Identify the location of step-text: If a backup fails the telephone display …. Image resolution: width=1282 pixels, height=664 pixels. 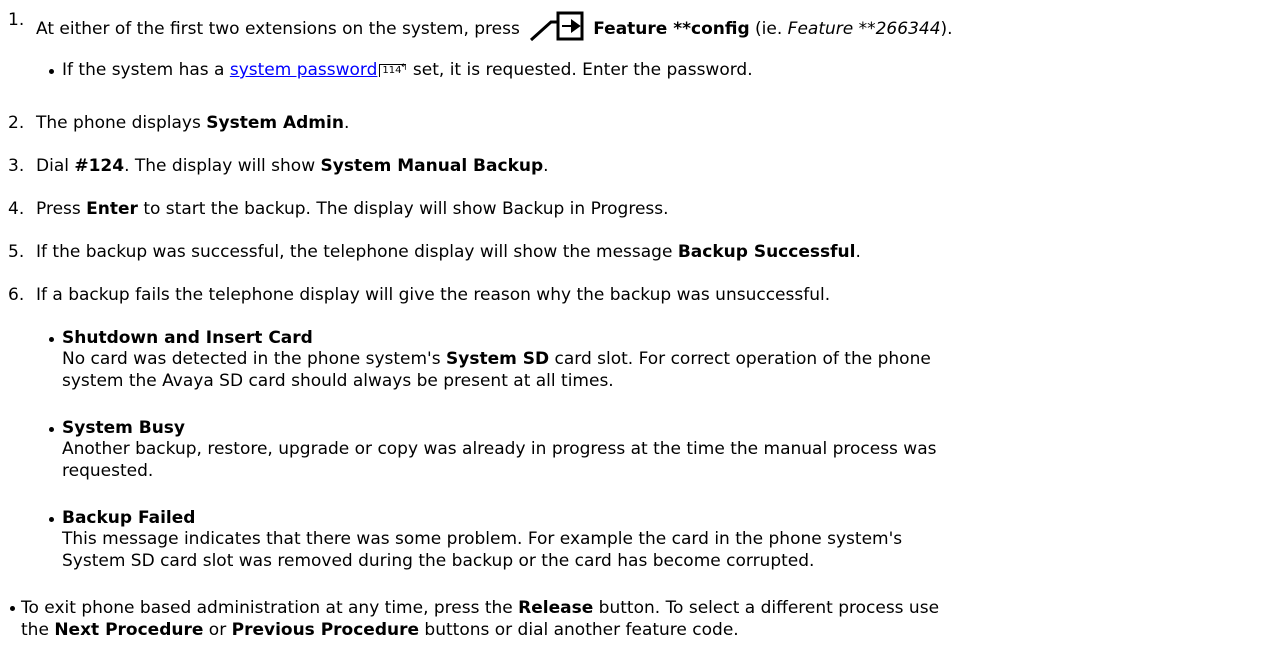
(433, 295).